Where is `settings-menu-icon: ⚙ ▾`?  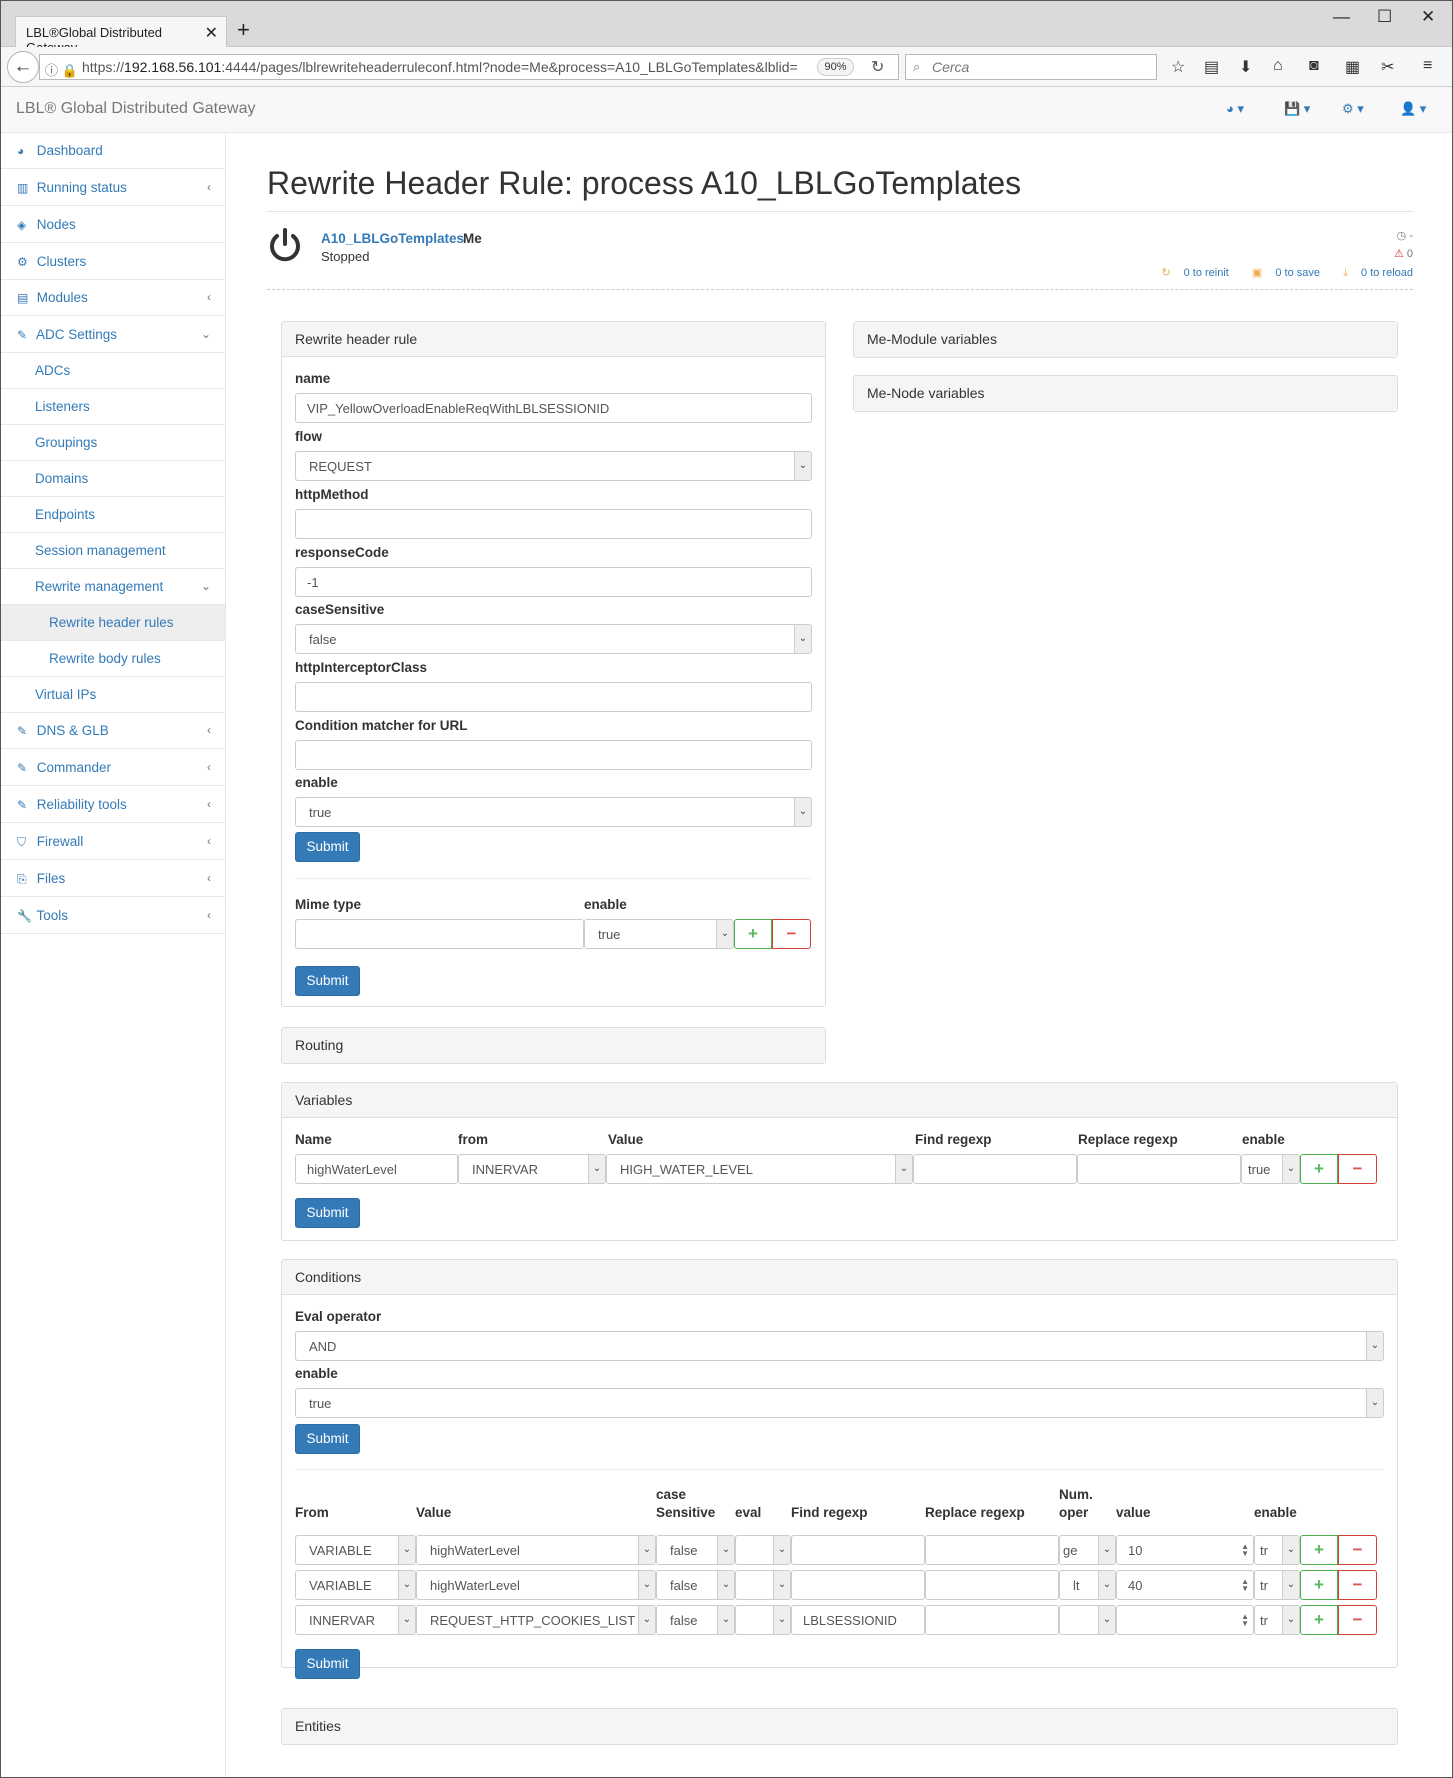
settings-menu-icon: ⚙ ▾ is located at coordinates (1353, 109).